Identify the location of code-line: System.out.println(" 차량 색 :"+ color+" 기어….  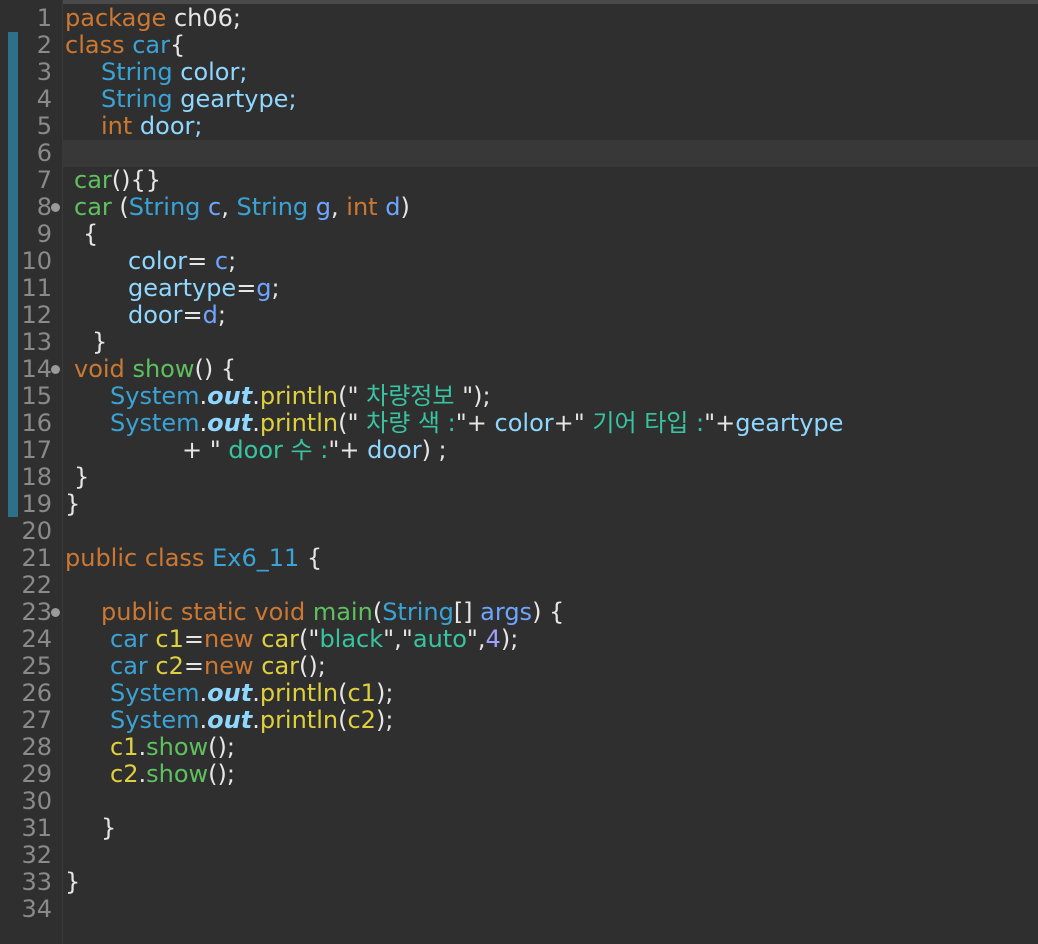
(476, 423).